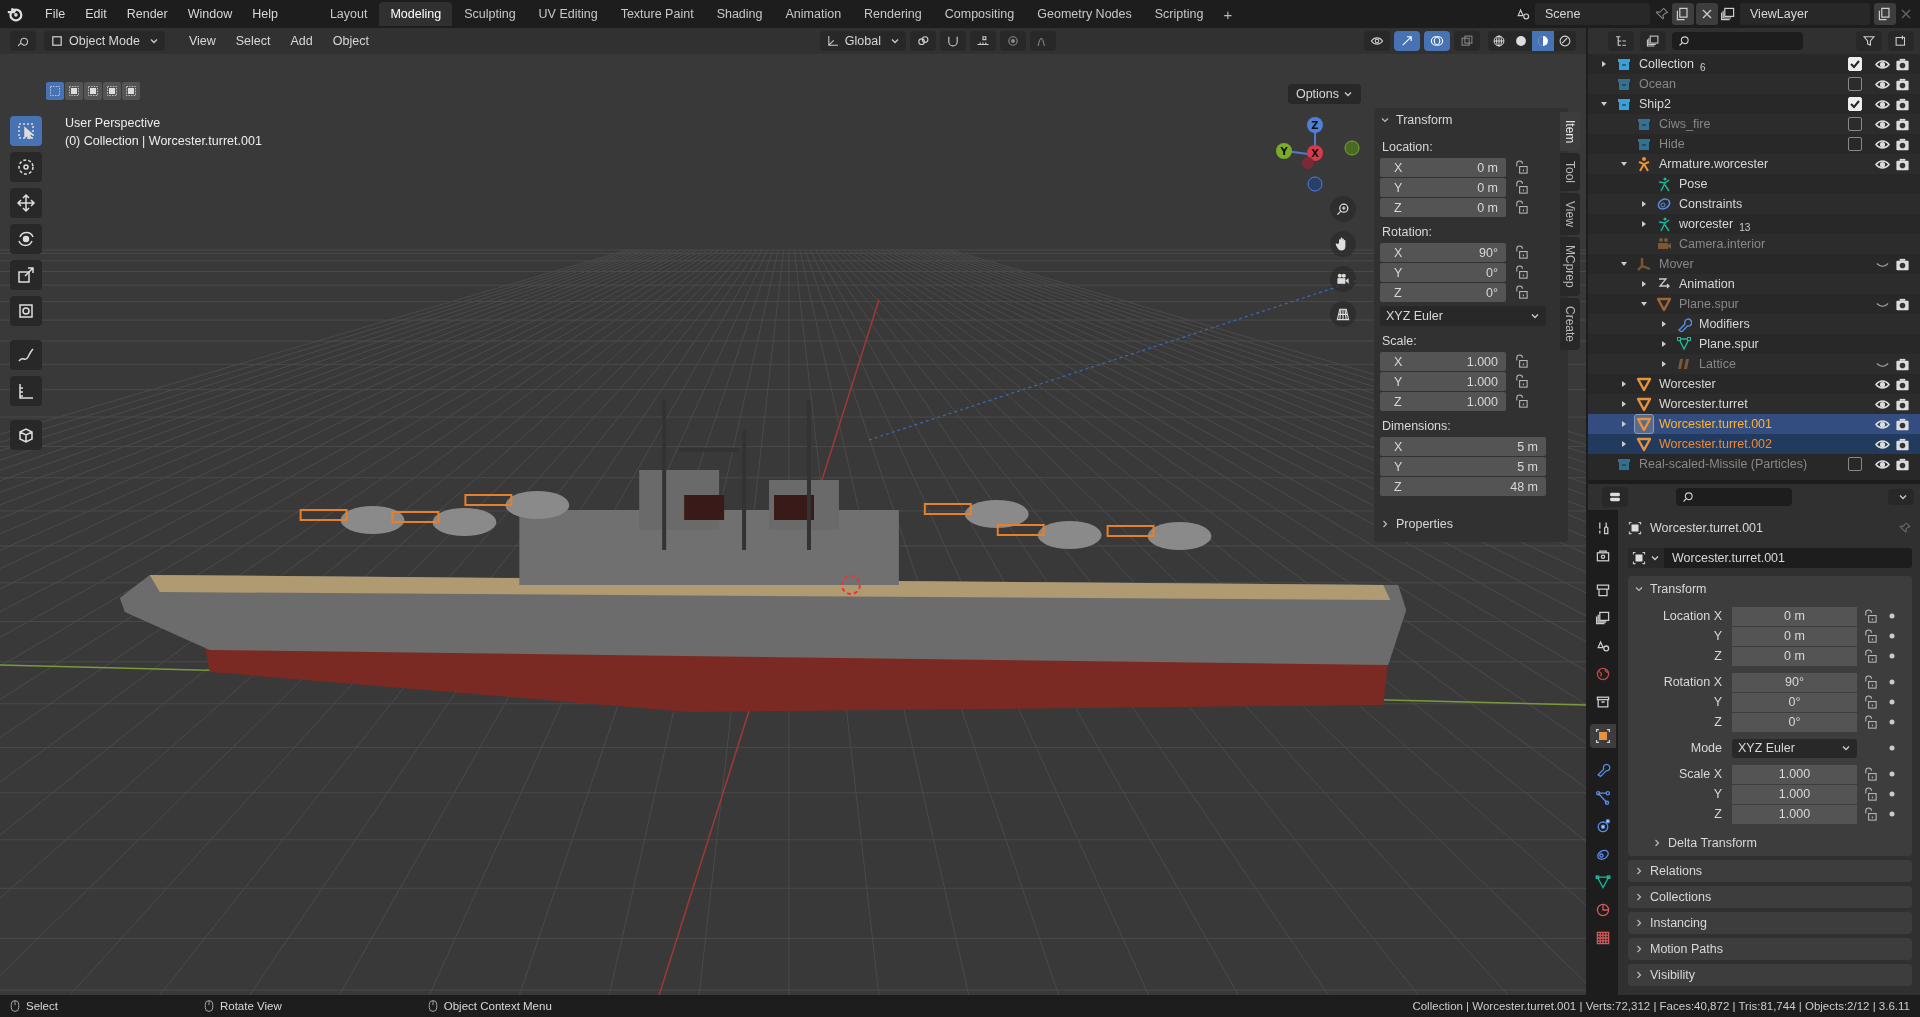  Describe the element at coordinates (265, 14) in the screenshot. I see `menu-item: Help` at that location.